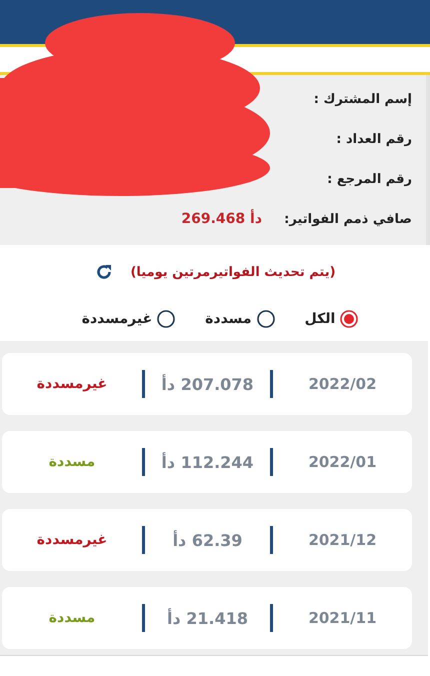  What do you see at coordinates (362, 99) in the screenshot?
I see `field-label: إسم المشترك :` at bounding box center [362, 99].